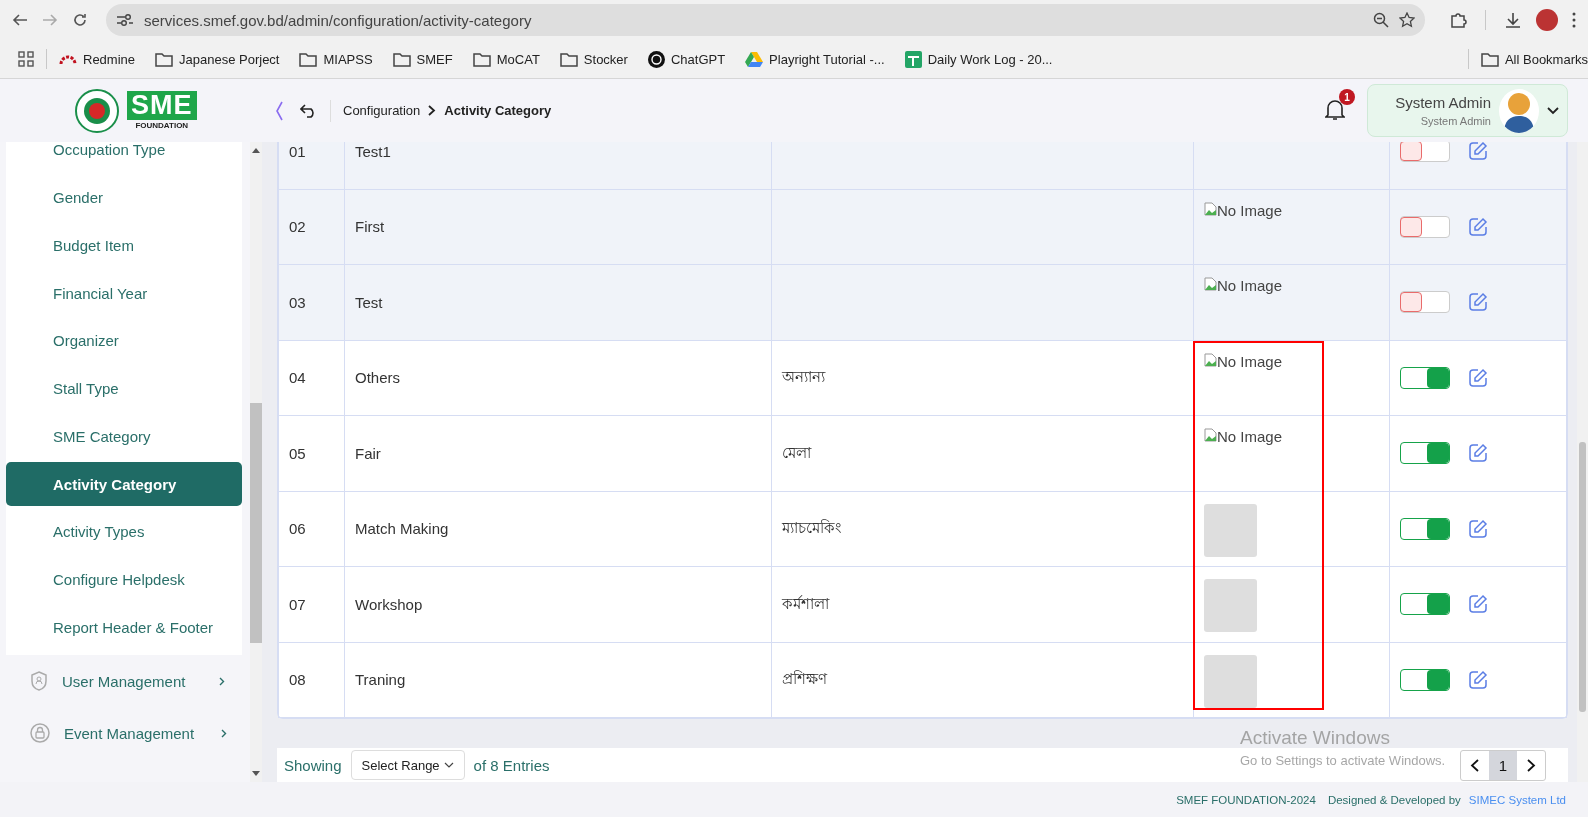  I want to click on bookmark-star-icon, so click(1407, 20).